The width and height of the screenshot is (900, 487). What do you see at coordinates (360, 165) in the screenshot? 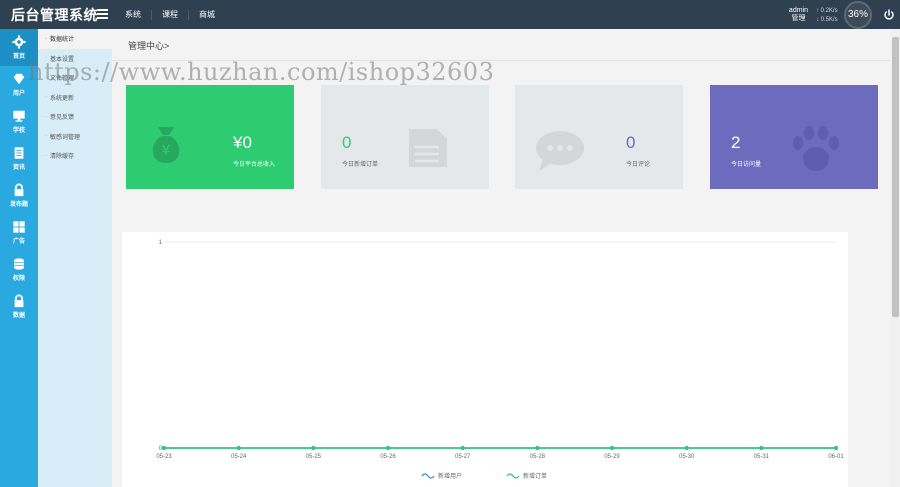
I see `stat-label: 今日新增订单` at bounding box center [360, 165].